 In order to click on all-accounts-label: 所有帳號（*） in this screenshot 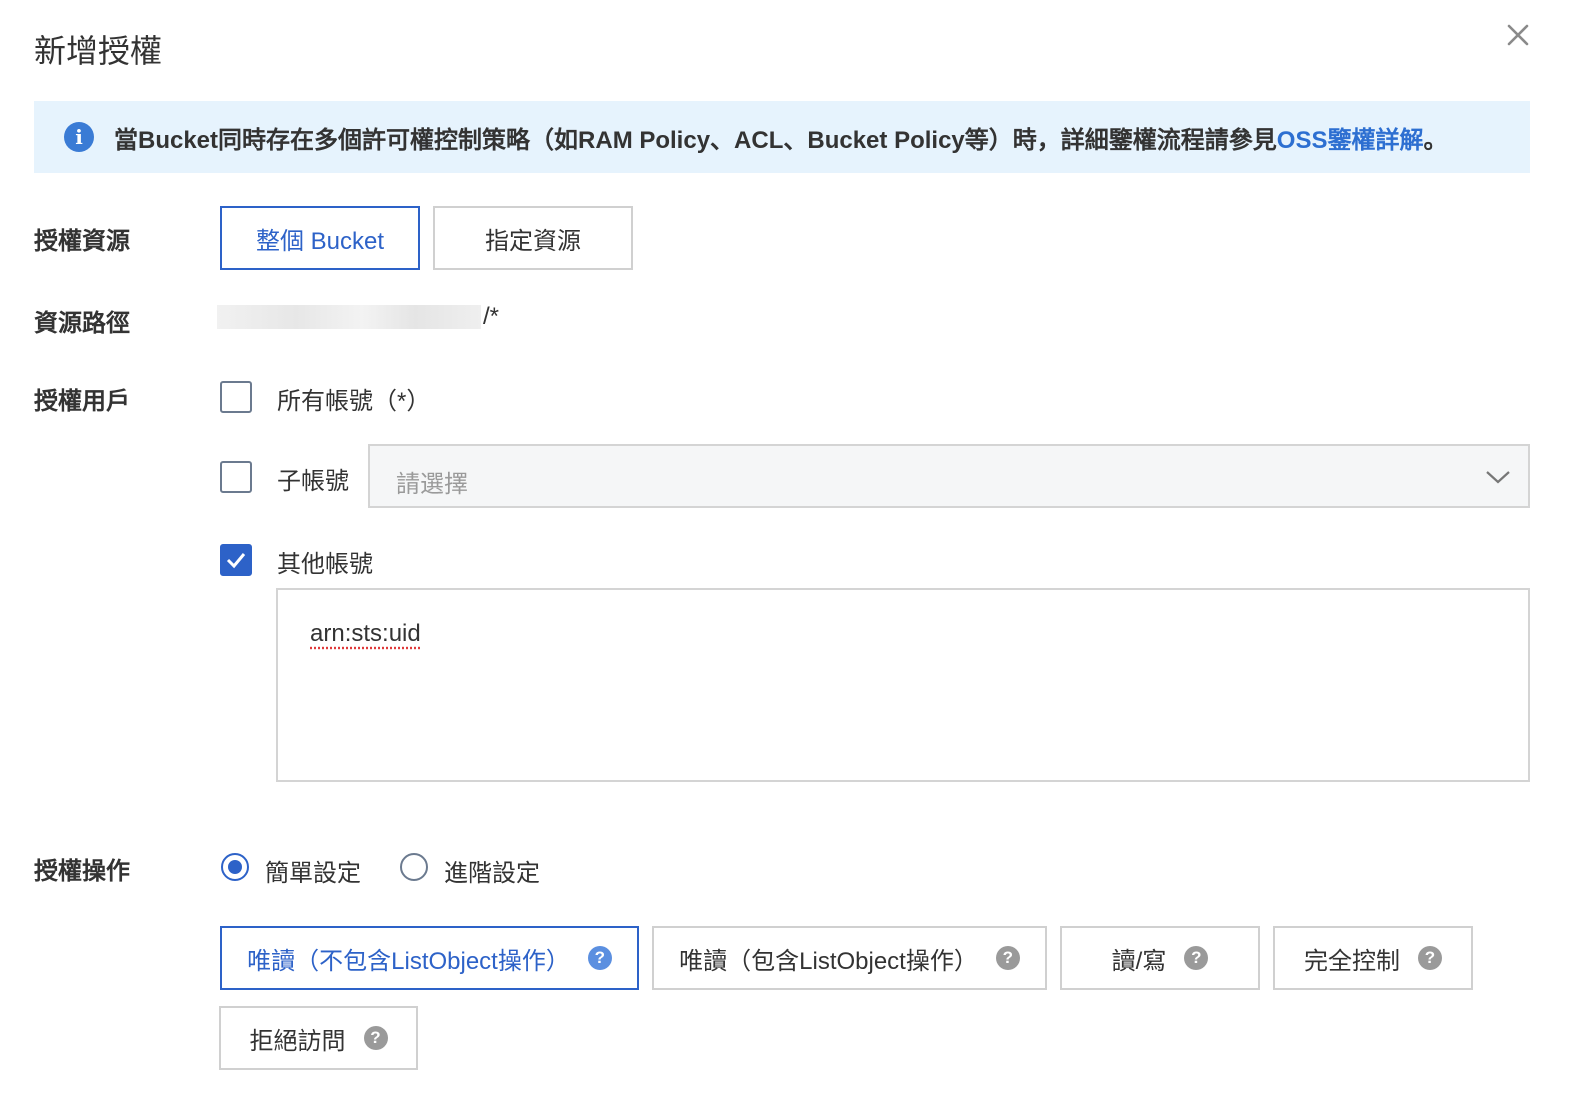, I will do `click(354, 401)`.